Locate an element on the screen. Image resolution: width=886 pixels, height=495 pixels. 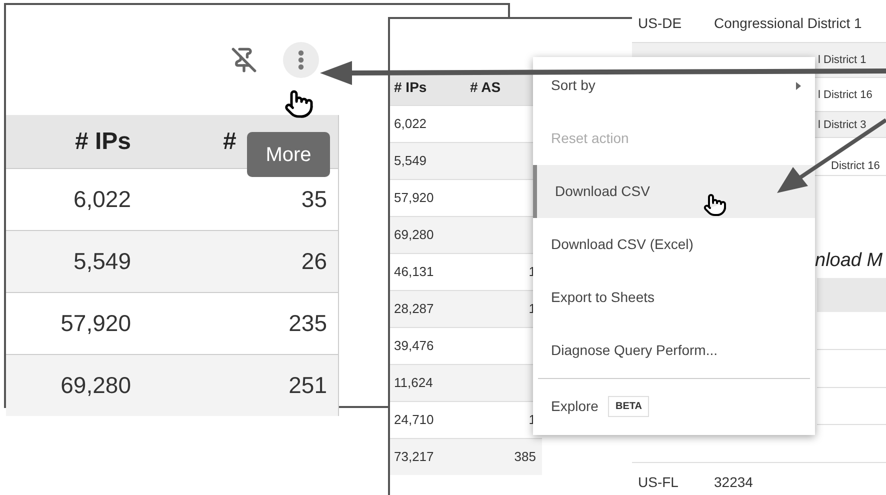
table-cell-text: 235 is located at coordinates (307, 323).